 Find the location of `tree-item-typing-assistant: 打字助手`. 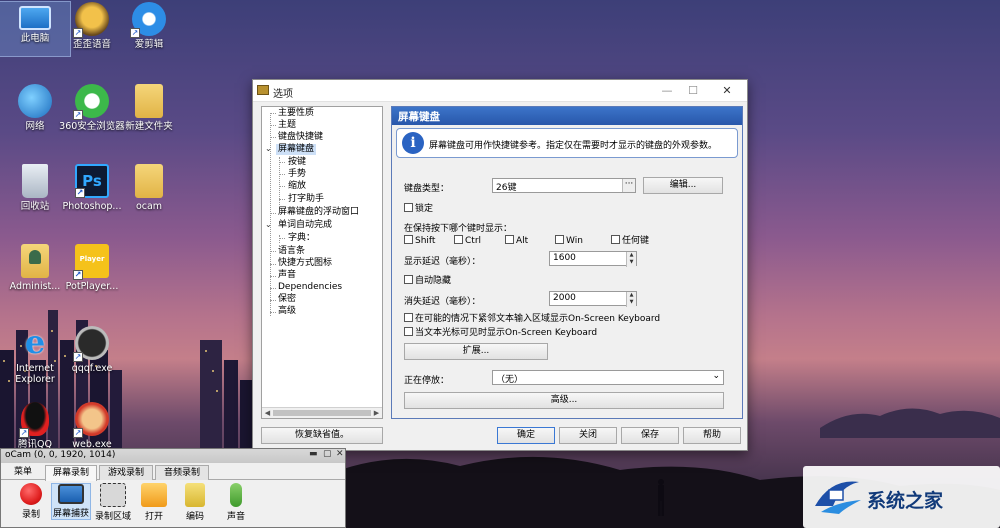

tree-item-typing-assistant: 打字助手 is located at coordinates (306, 199).